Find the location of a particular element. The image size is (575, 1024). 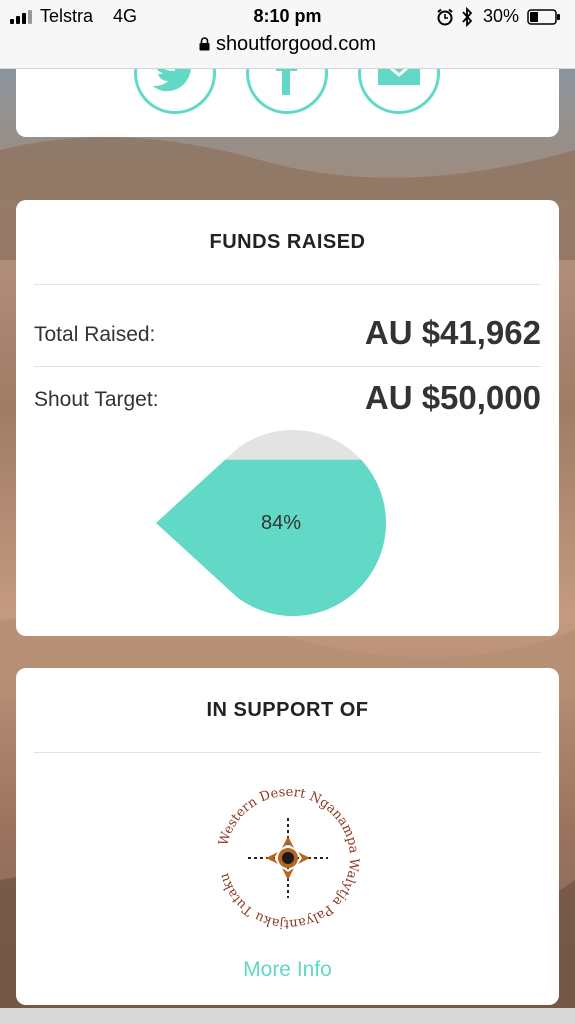

bottom-toolbar-edge is located at coordinates (287, 1016).